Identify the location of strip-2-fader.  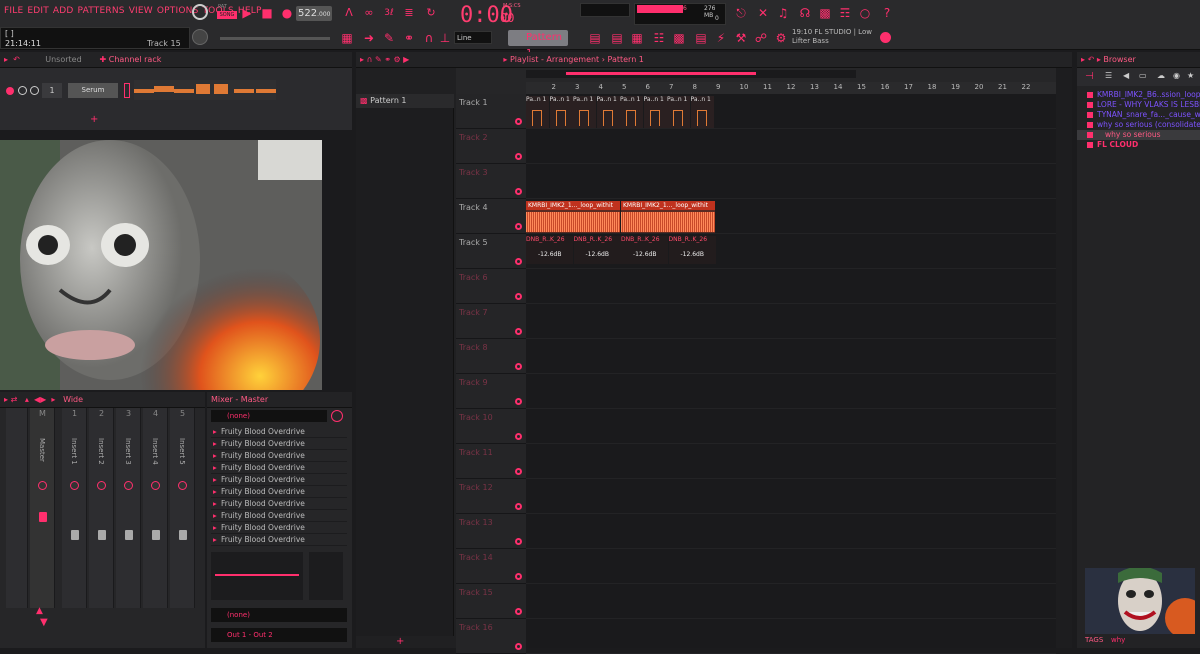
(102, 535).